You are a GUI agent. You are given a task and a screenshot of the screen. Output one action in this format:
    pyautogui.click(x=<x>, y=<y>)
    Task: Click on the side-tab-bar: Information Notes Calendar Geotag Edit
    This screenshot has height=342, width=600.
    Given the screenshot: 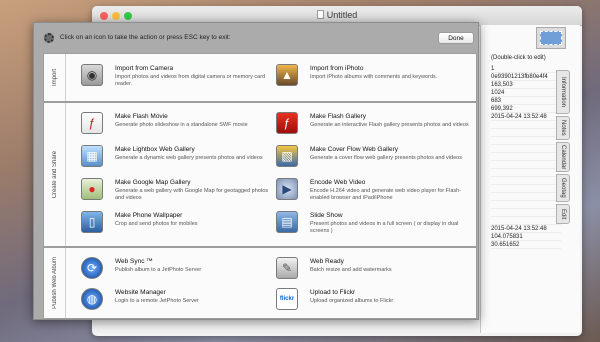 What is the action you would take?
    pyautogui.click(x=564, y=148)
    